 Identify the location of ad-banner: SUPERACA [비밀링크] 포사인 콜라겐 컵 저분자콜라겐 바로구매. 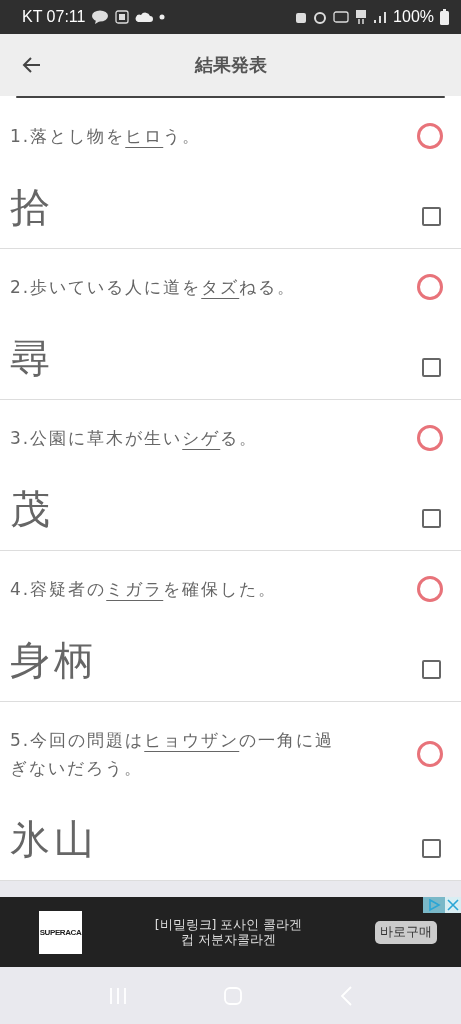
(230, 932).